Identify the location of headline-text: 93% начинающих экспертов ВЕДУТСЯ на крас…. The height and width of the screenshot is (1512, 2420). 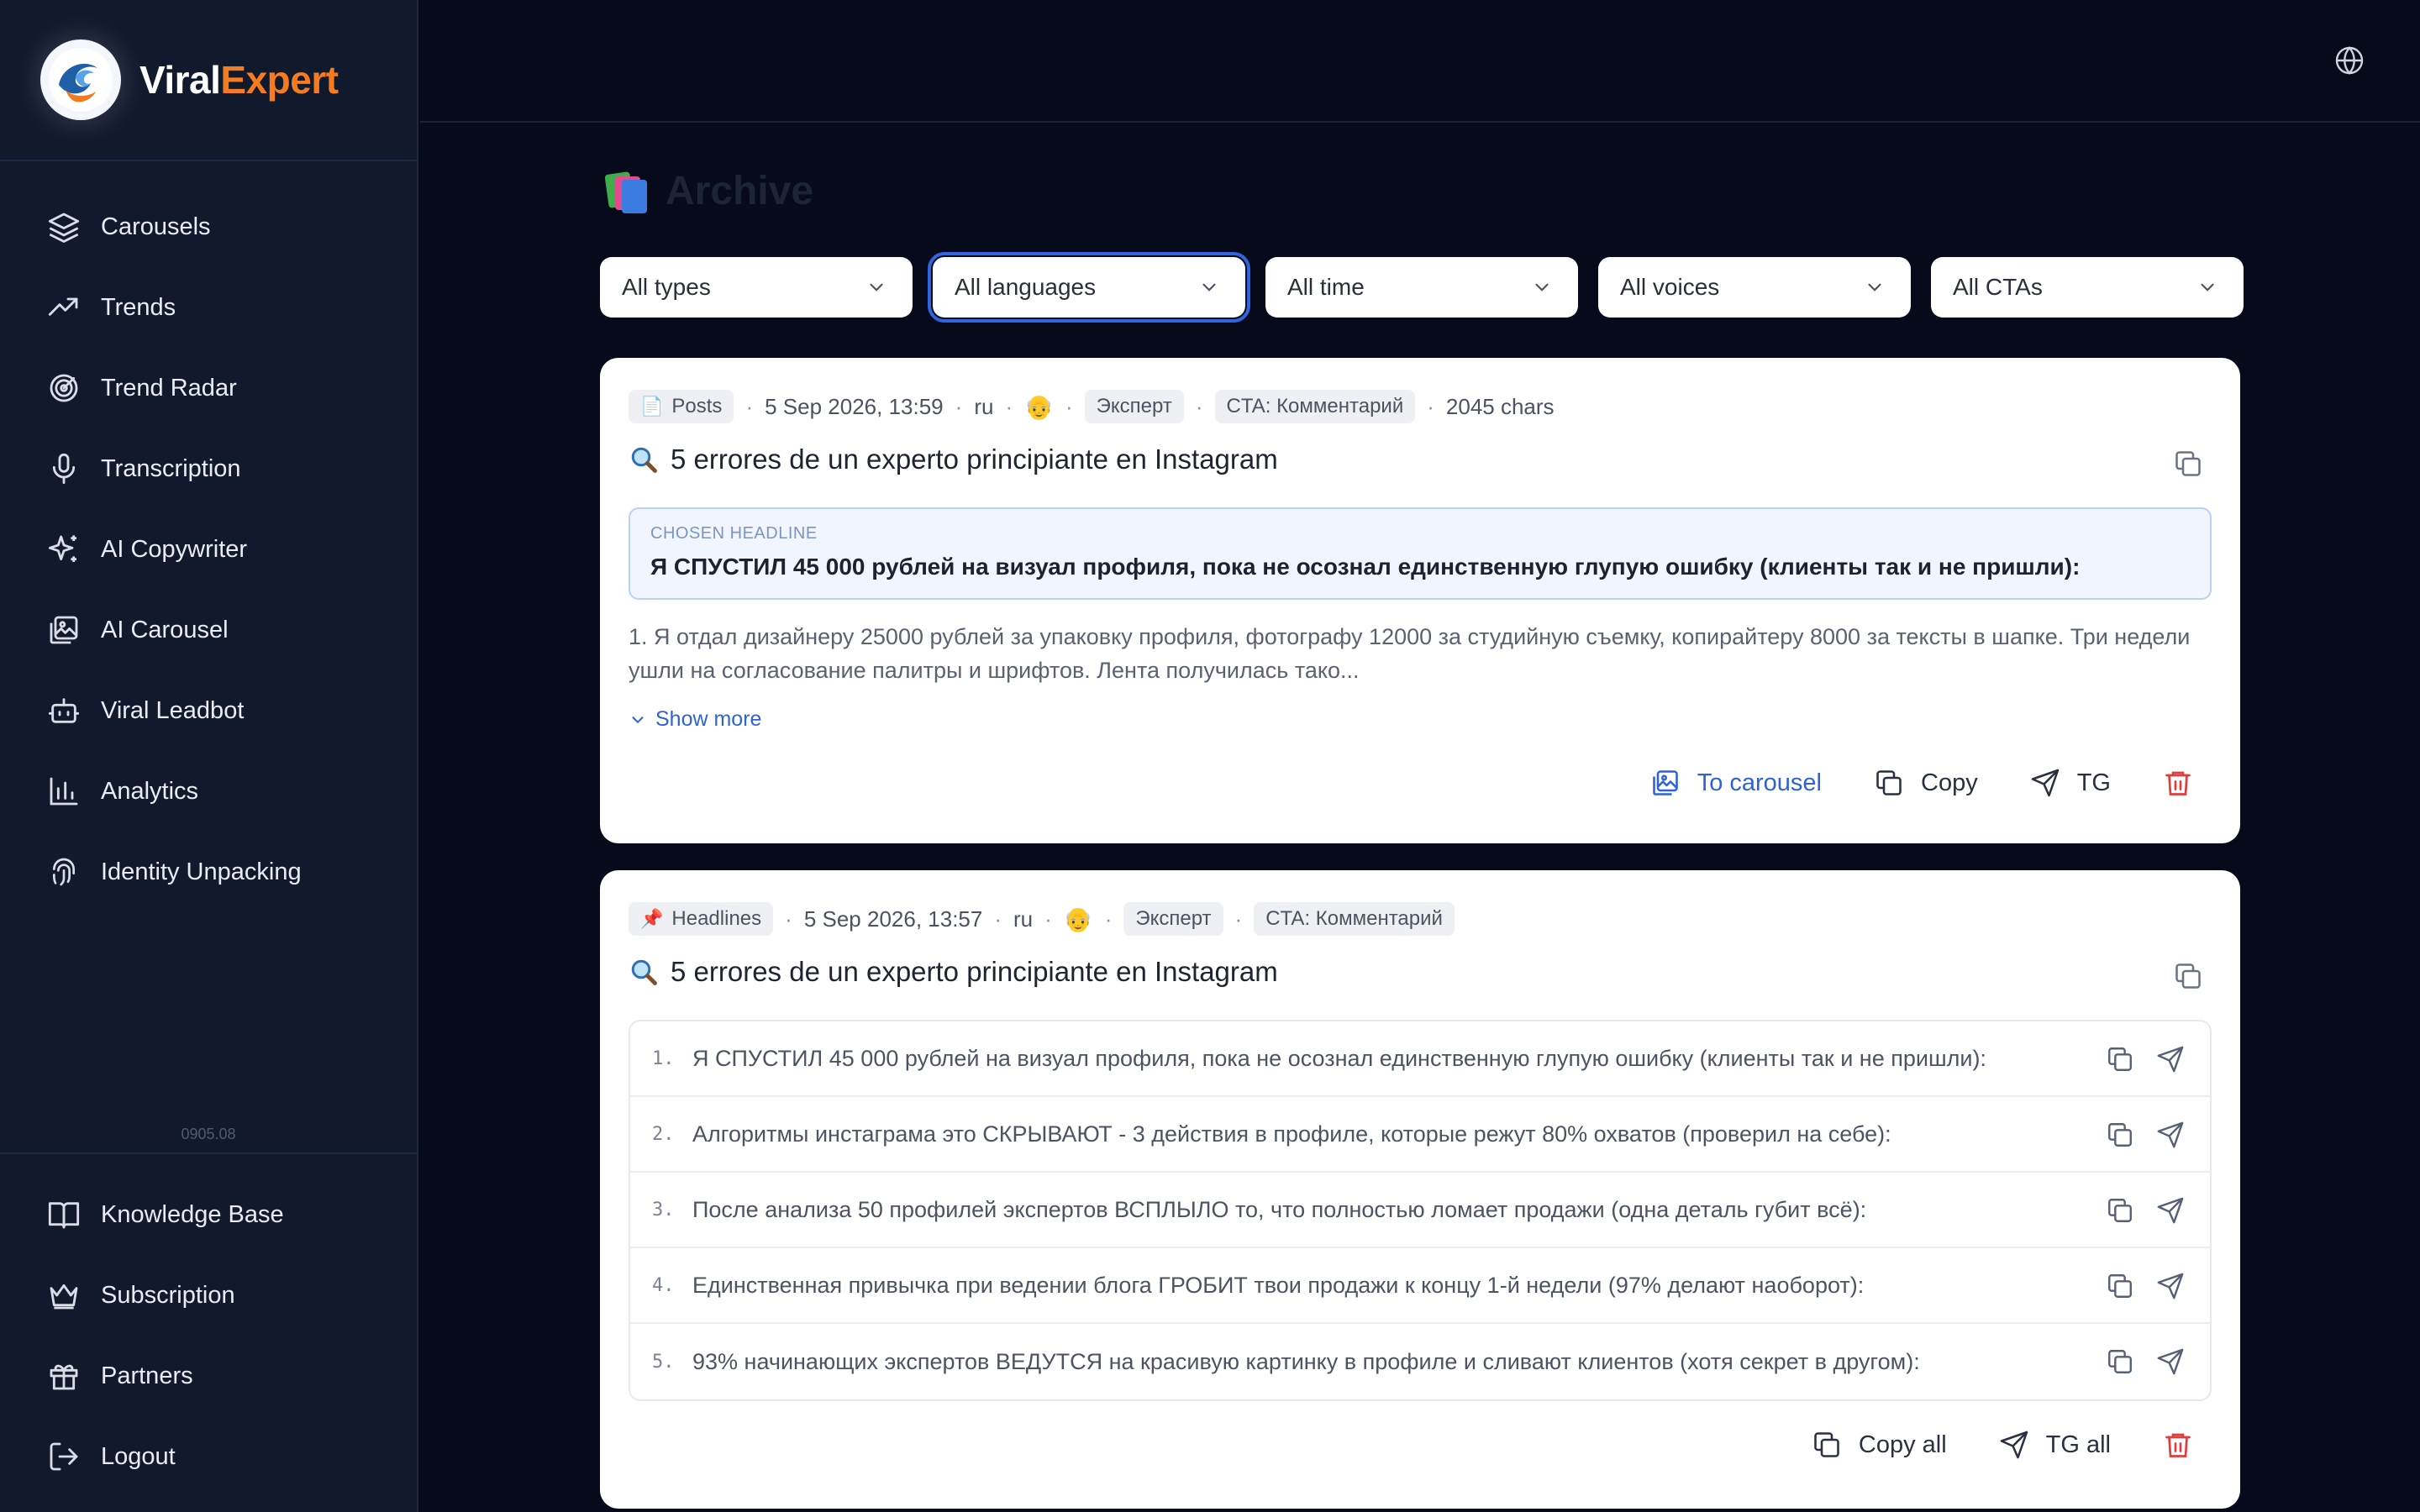
(1306, 1361).